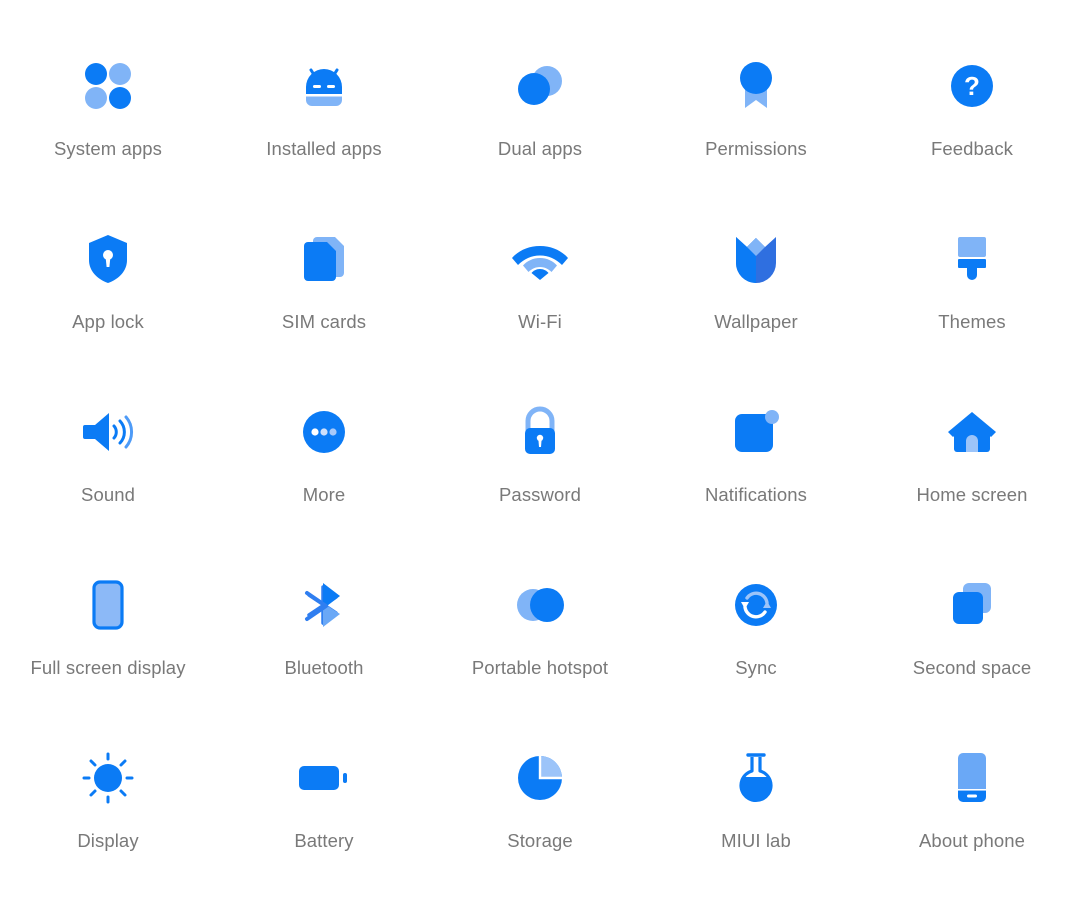 The width and height of the screenshot is (1080, 921). I want to click on ellipsis-circle-icon, so click(324, 432).